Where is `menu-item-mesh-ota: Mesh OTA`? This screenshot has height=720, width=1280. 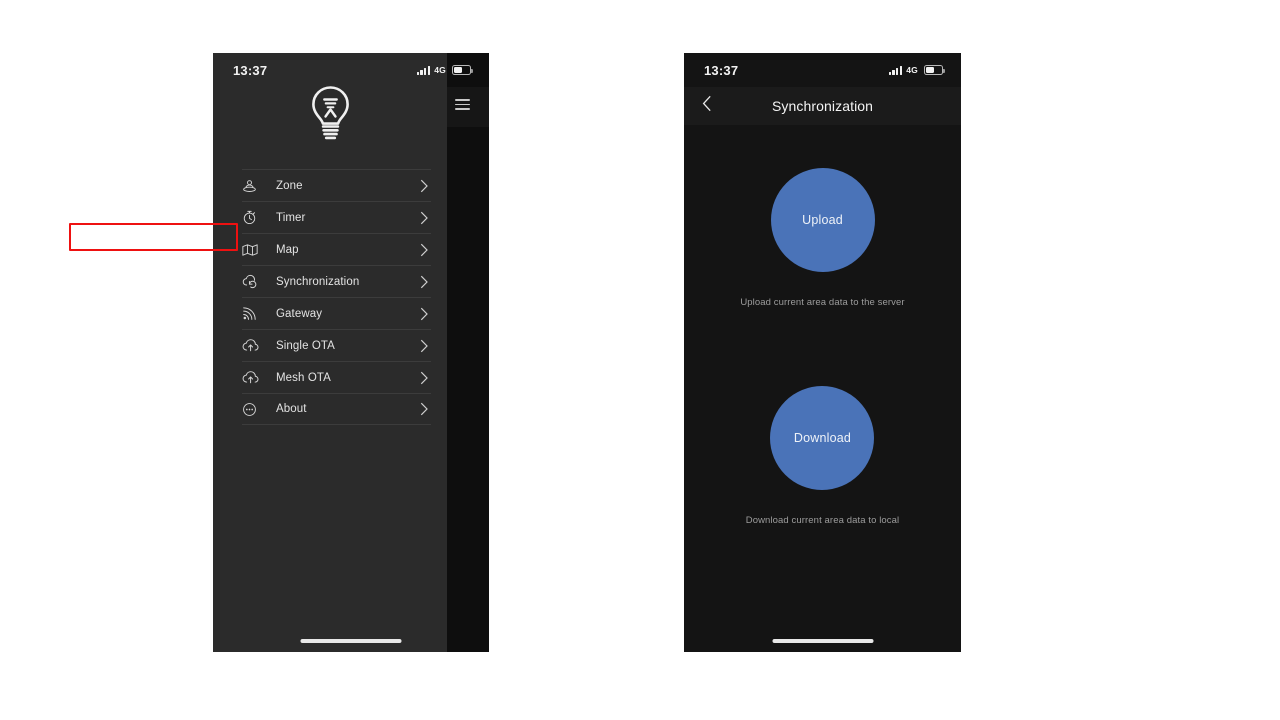
menu-item-mesh-ota: Mesh OTA is located at coordinates (336, 377).